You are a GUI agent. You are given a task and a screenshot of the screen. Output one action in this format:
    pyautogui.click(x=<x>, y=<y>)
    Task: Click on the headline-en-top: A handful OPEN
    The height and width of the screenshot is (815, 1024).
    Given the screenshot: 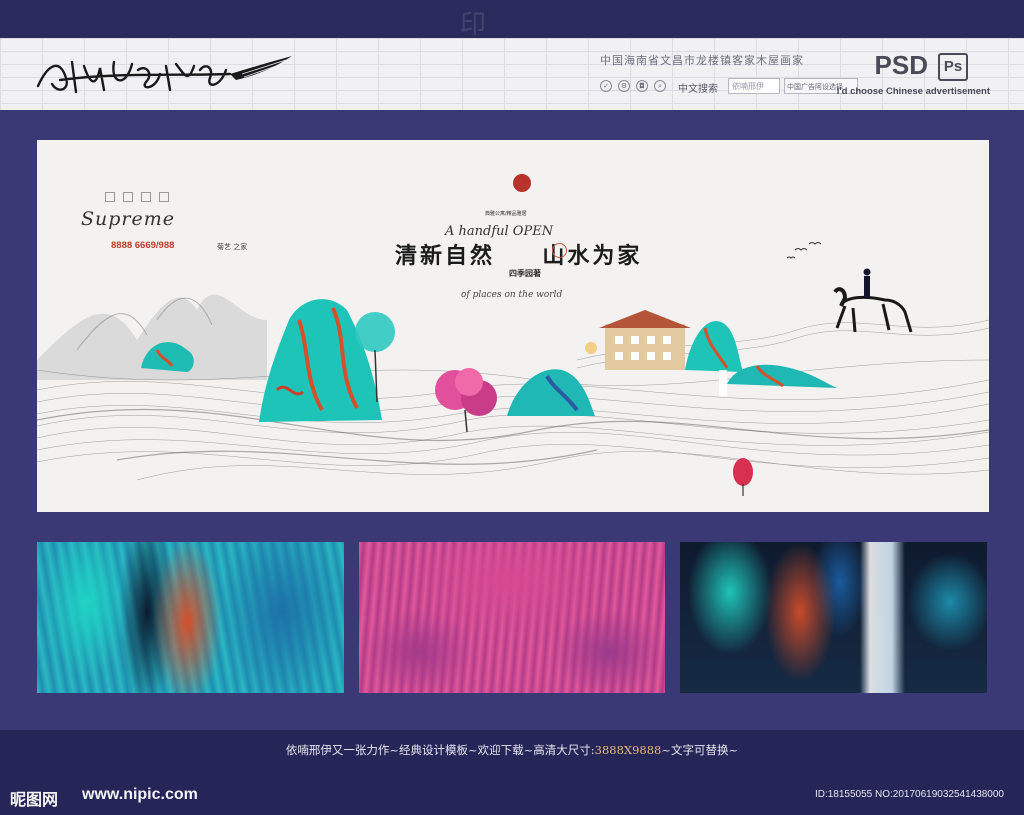 What is the action you would take?
    pyautogui.click(x=499, y=231)
    